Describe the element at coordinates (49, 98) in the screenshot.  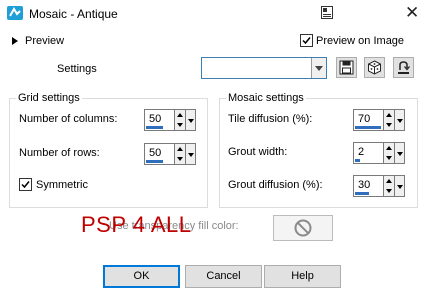
I see `grid-settings-title: Grid settings` at that location.